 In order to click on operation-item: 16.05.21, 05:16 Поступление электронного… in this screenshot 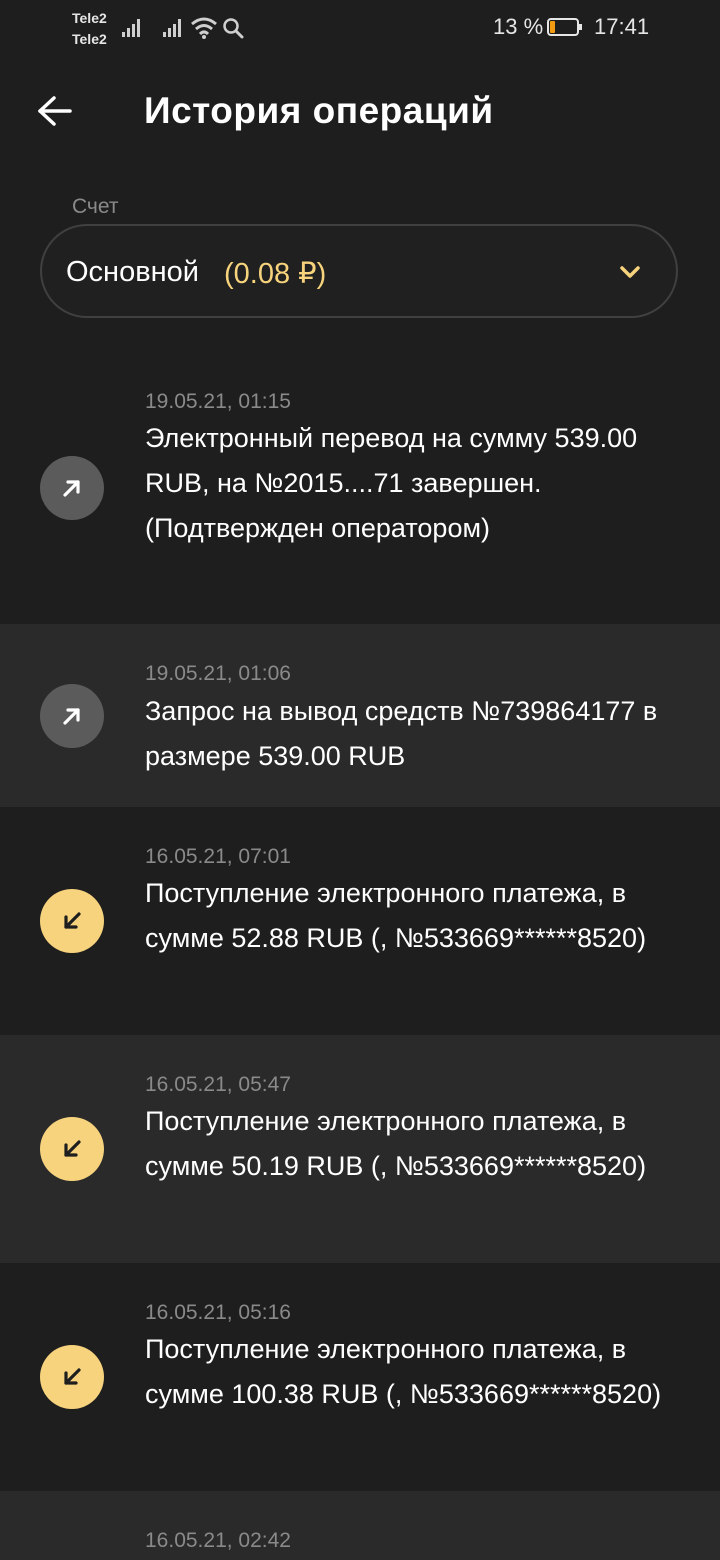, I will do `click(360, 1377)`.